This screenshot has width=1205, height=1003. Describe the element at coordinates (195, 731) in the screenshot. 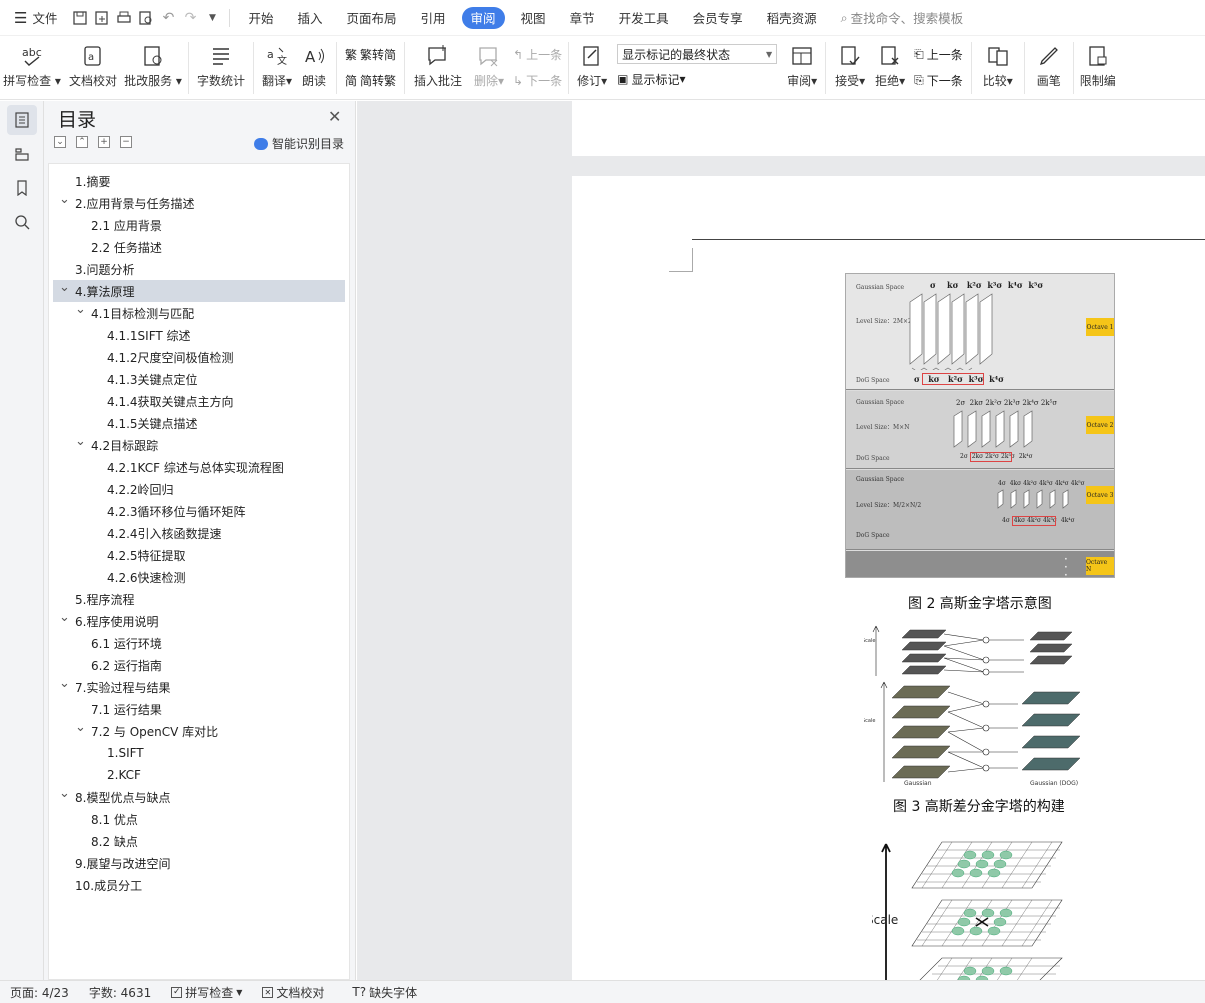

I see `toc-item: ⌄ 7.2 与 OpenCV 库对比` at that location.